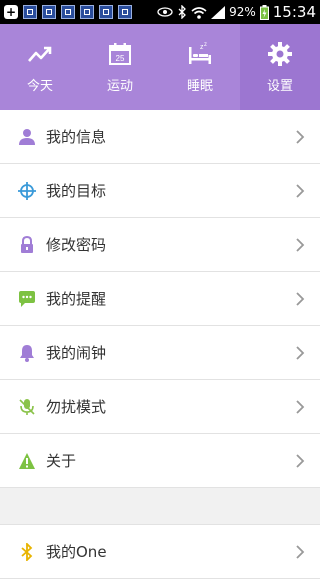 The image size is (320, 579). I want to click on user-icon, so click(27, 137).